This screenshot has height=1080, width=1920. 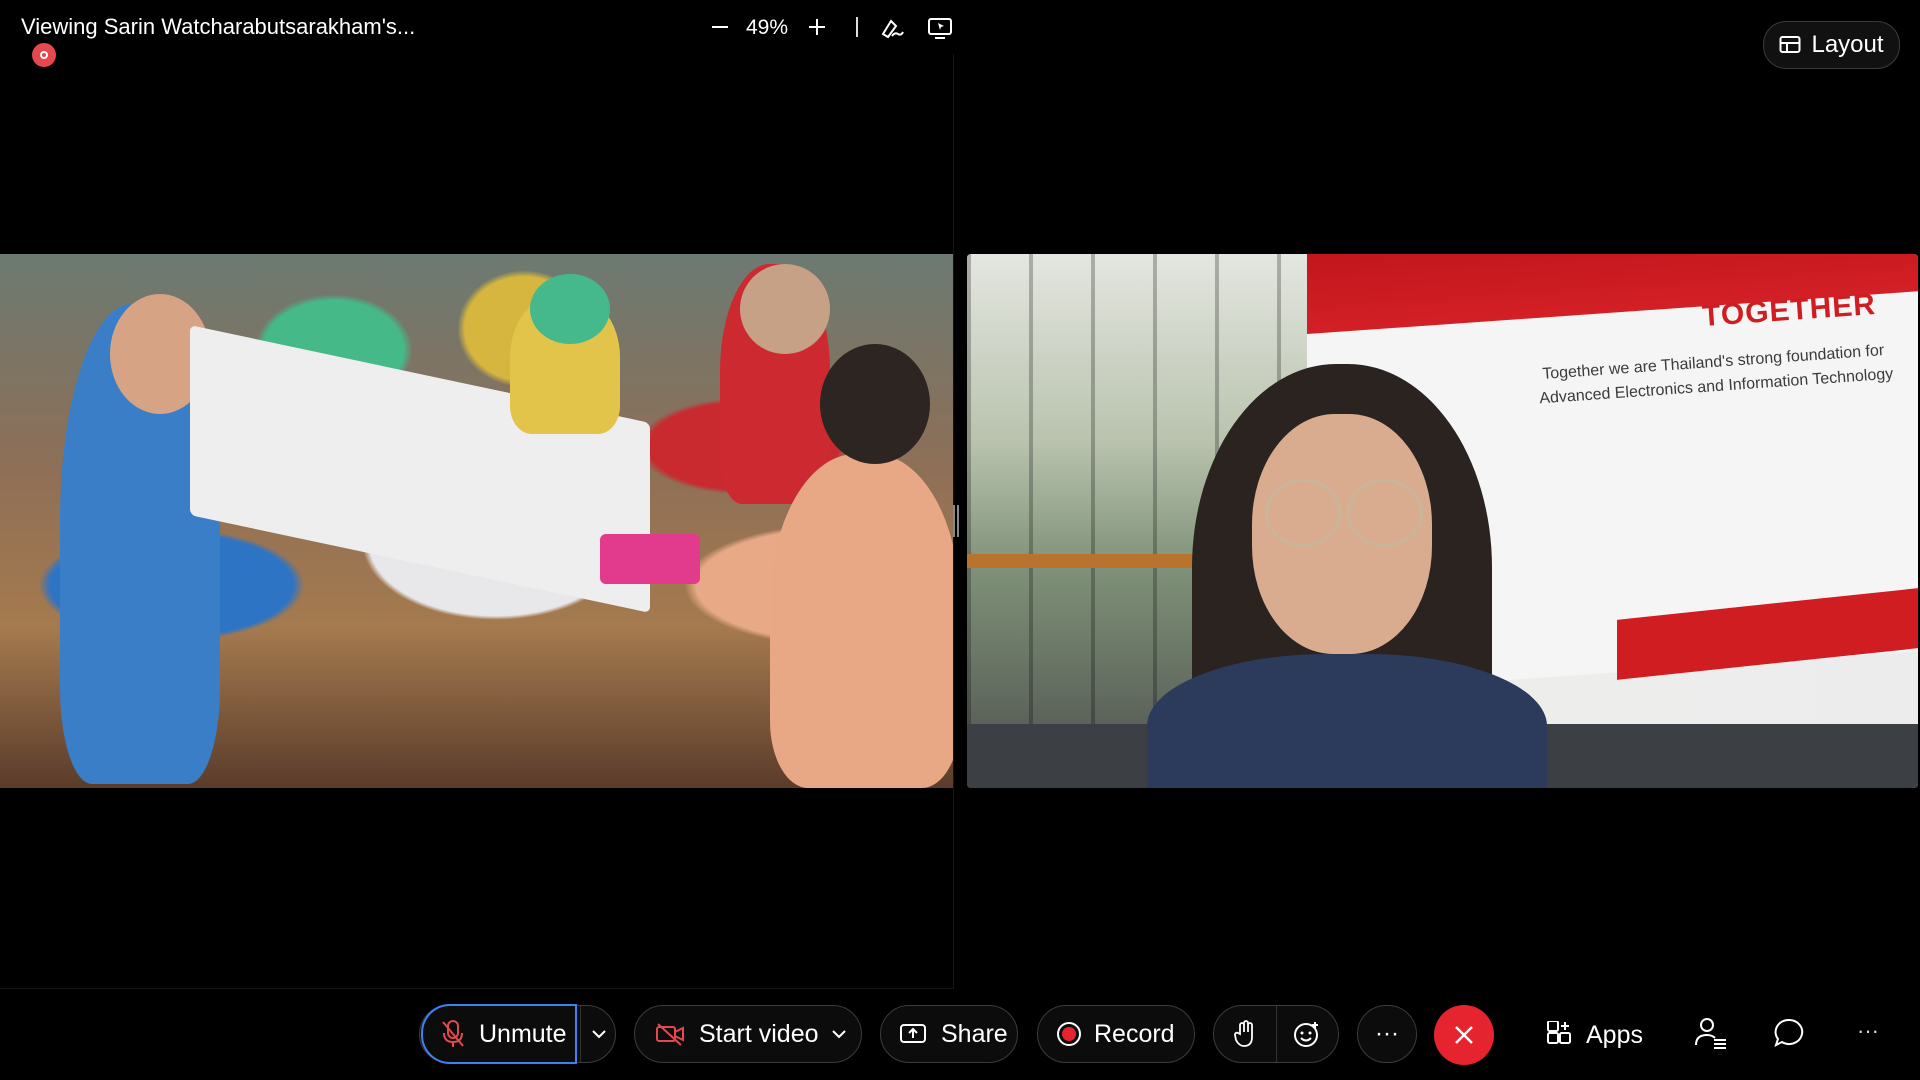 I want to click on panel-resize-handle, so click(x=956, y=521).